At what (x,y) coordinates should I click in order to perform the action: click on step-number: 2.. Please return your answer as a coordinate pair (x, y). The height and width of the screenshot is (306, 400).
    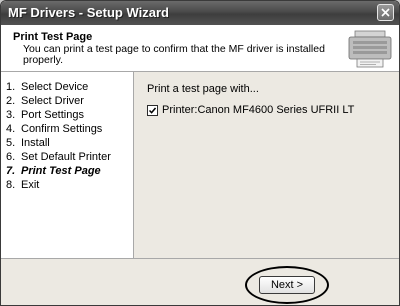
    Looking at the image, I should click on (11, 101).